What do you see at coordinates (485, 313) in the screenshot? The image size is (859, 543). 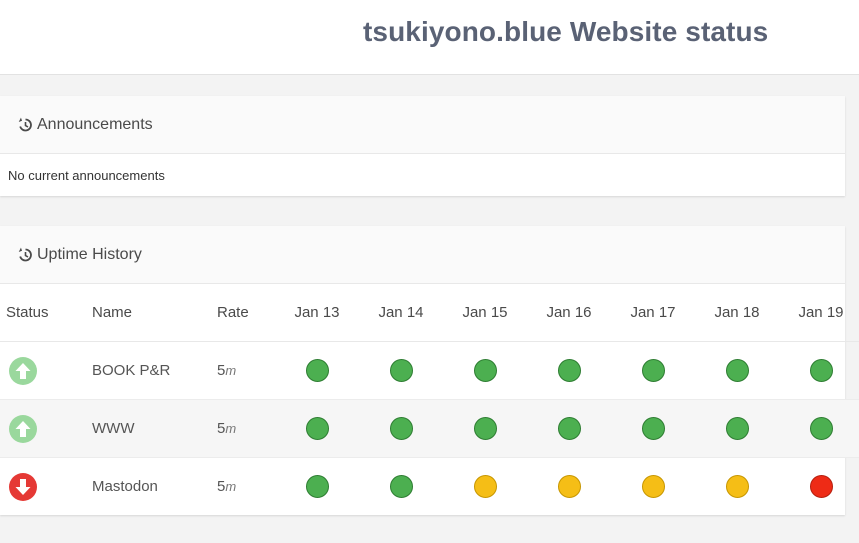 I see `column-header-day: Jan 15` at bounding box center [485, 313].